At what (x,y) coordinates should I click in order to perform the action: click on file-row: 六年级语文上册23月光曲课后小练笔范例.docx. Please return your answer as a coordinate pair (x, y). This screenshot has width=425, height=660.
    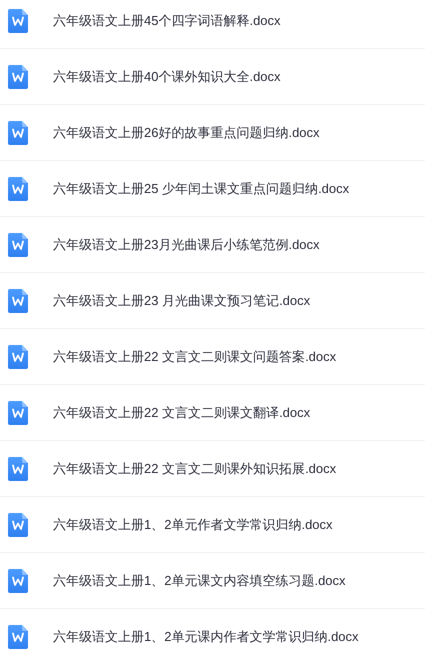
    Looking at the image, I should click on (212, 245).